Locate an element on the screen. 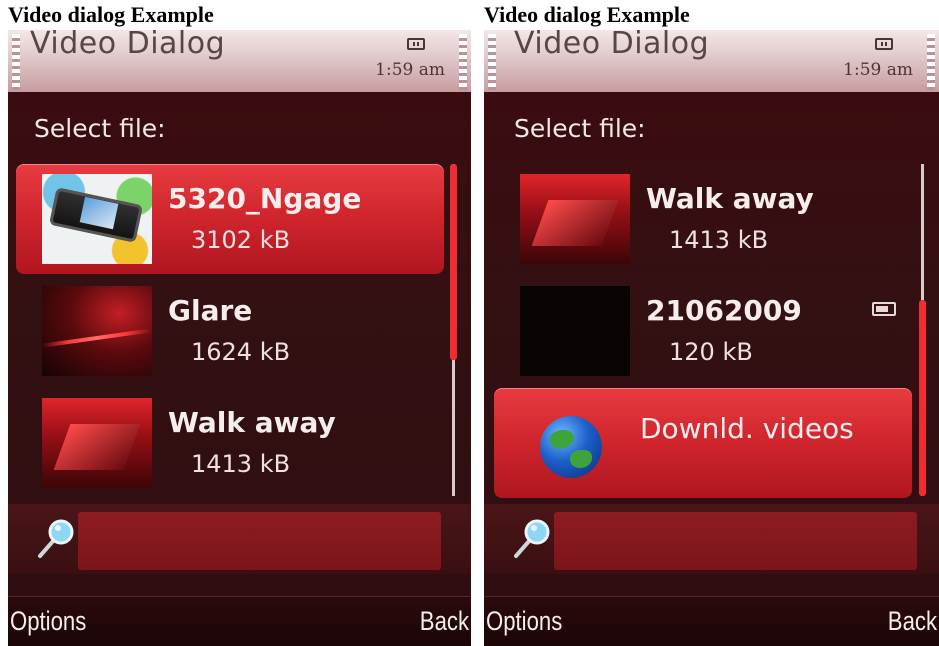 The image size is (939, 646). list-item-selected: Downld. videos is located at coordinates (703, 443).